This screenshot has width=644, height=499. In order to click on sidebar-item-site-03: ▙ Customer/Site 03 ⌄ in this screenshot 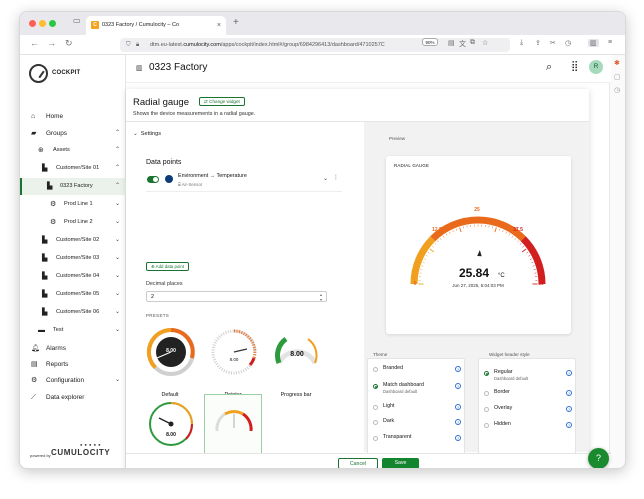, I will do `click(73, 258)`.